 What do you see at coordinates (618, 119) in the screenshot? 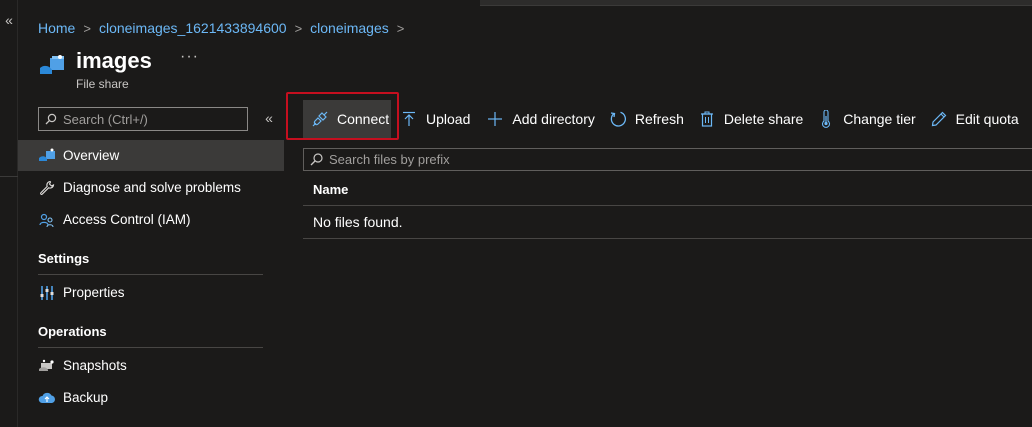
I see `refresh-icon` at bounding box center [618, 119].